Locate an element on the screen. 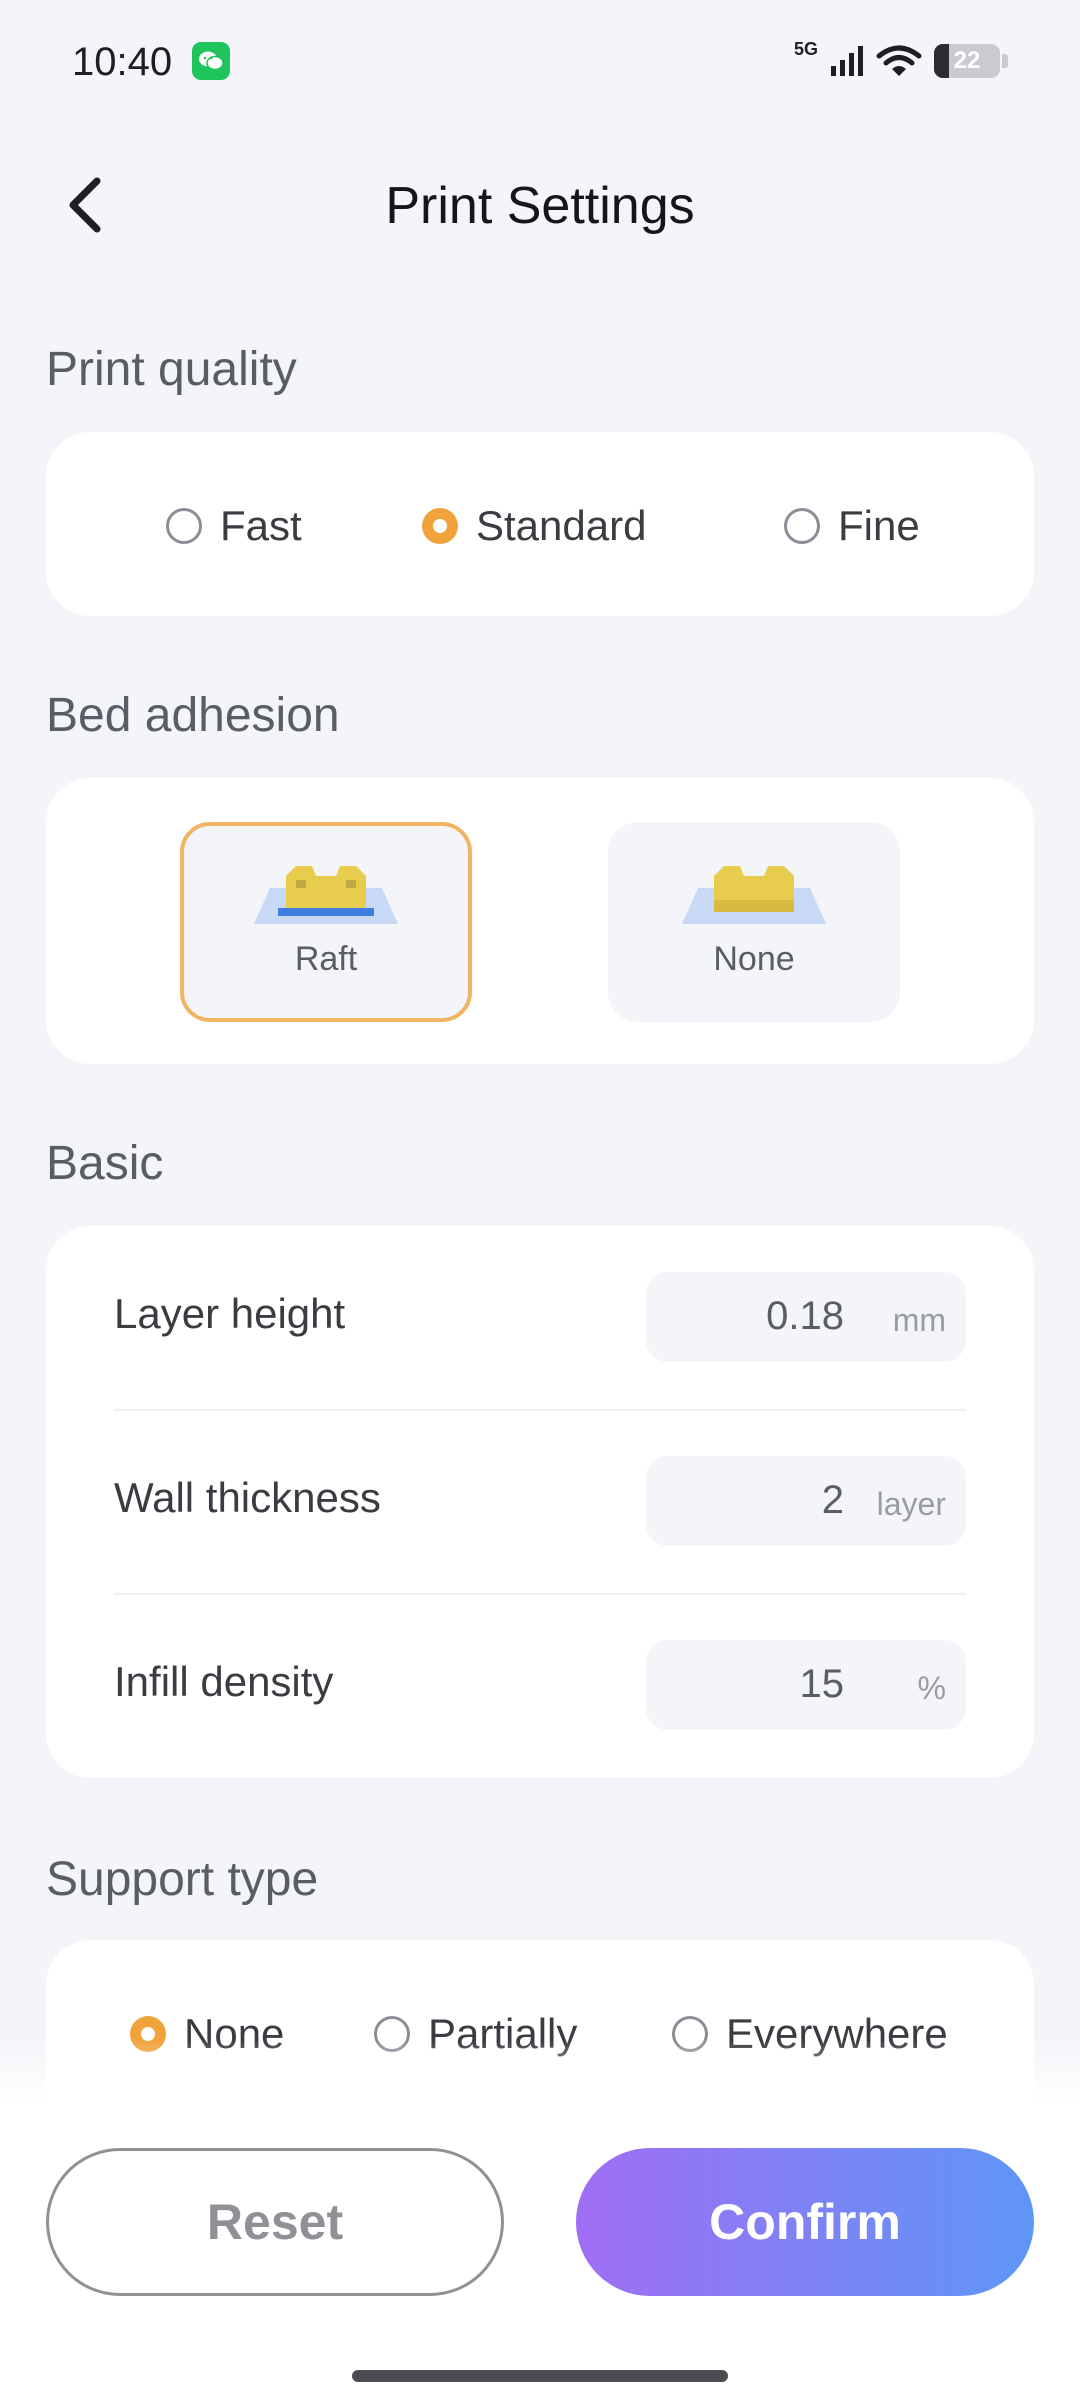 Image resolution: width=1080 pixels, height=2400 pixels. status-indicators: 5G 22 is located at coordinates (901, 61).